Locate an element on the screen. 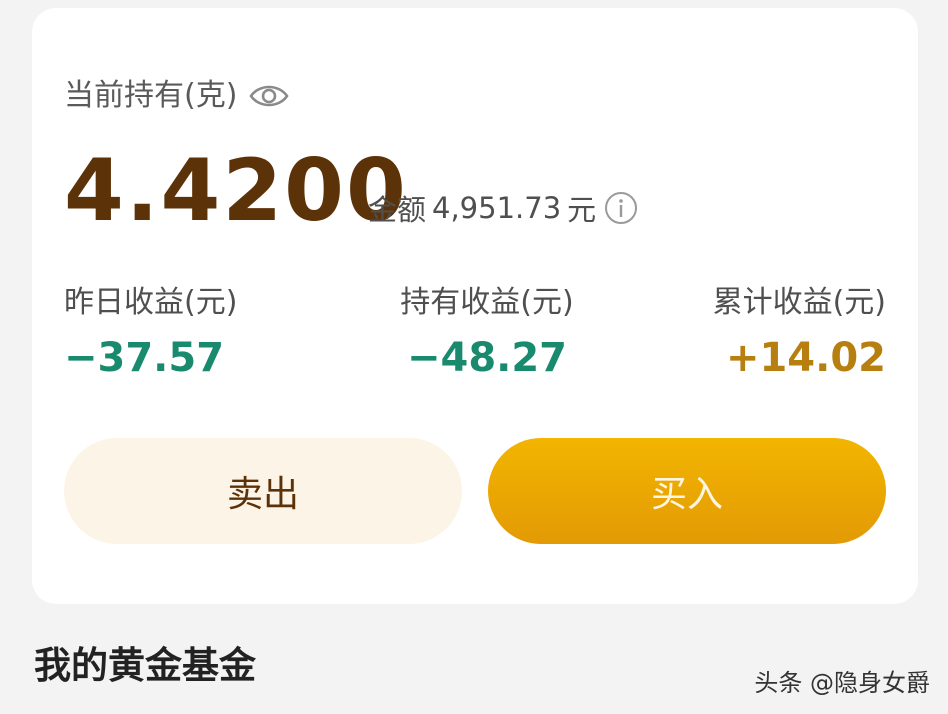 The image size is (948, 714). eye-icon is located at coordinates (269, 96).